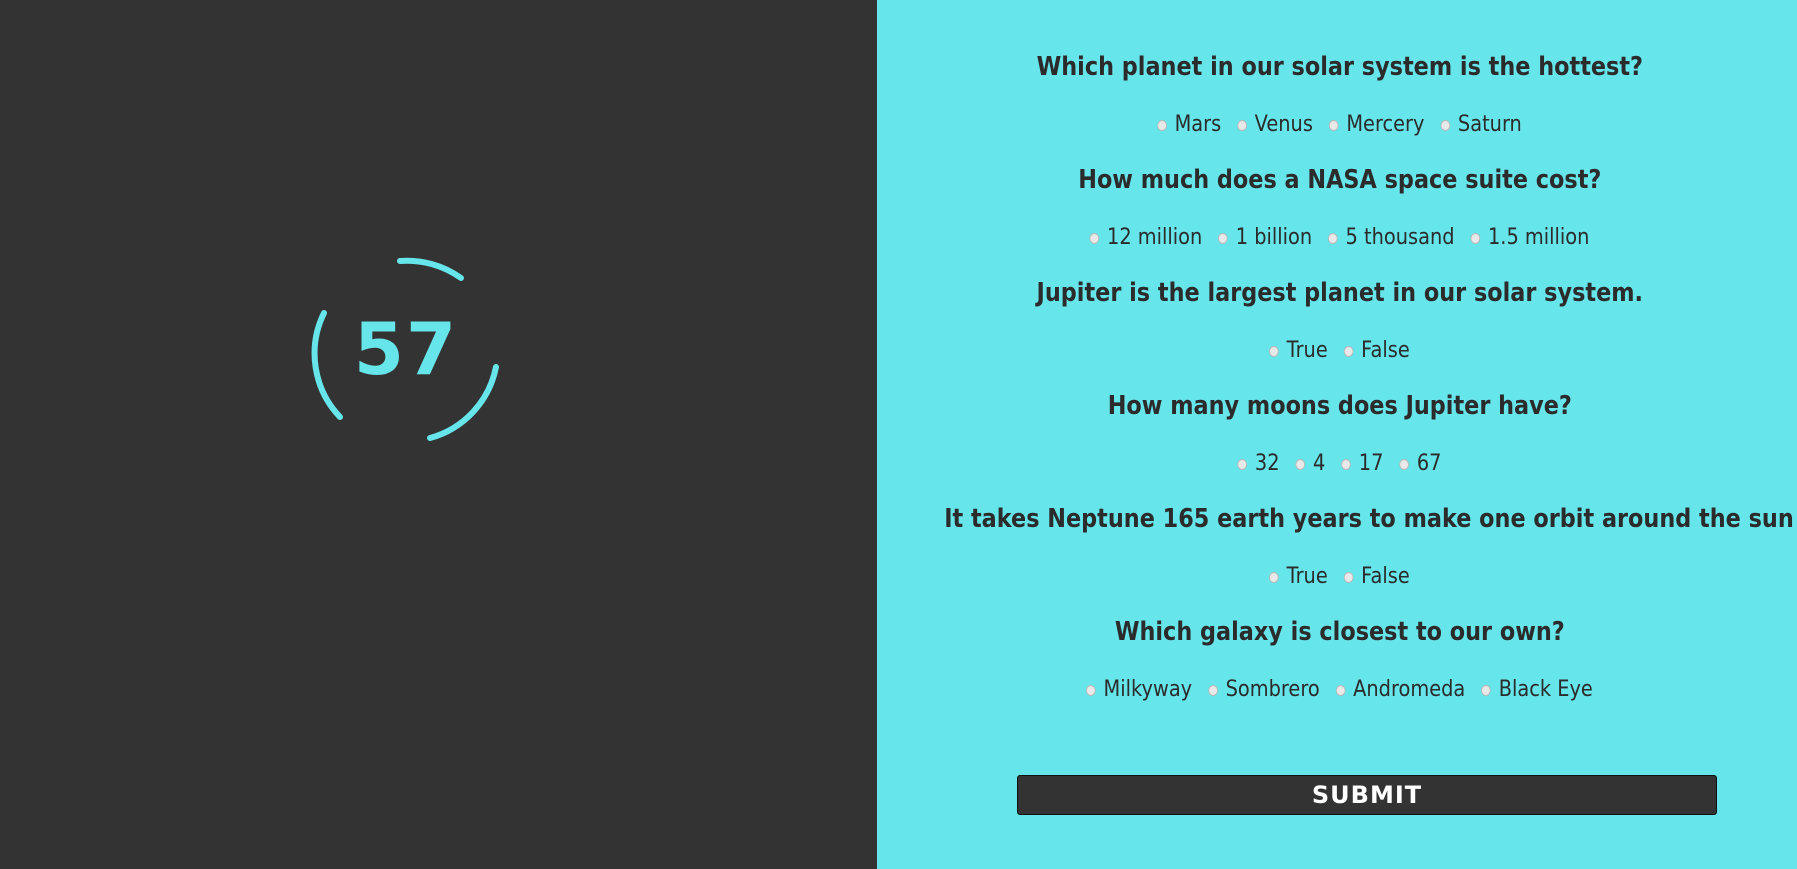 The height and width of the screenshot is (869, 1797). Describe the element at coordinates (1489, 124) in the screenshot. I see `option-label: Saturn` at that location.